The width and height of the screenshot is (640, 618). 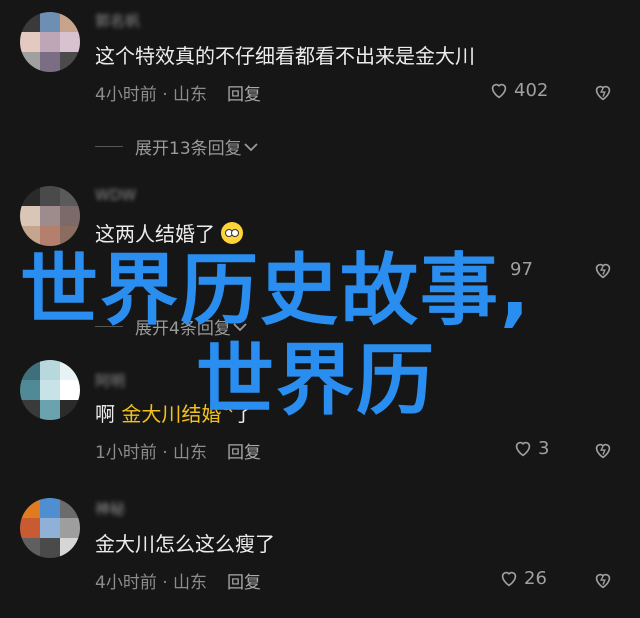 What do you see at coordinates (251, 146) in the screenshot?
I see `chevron-down-icon` at bounding box center [251, 146].